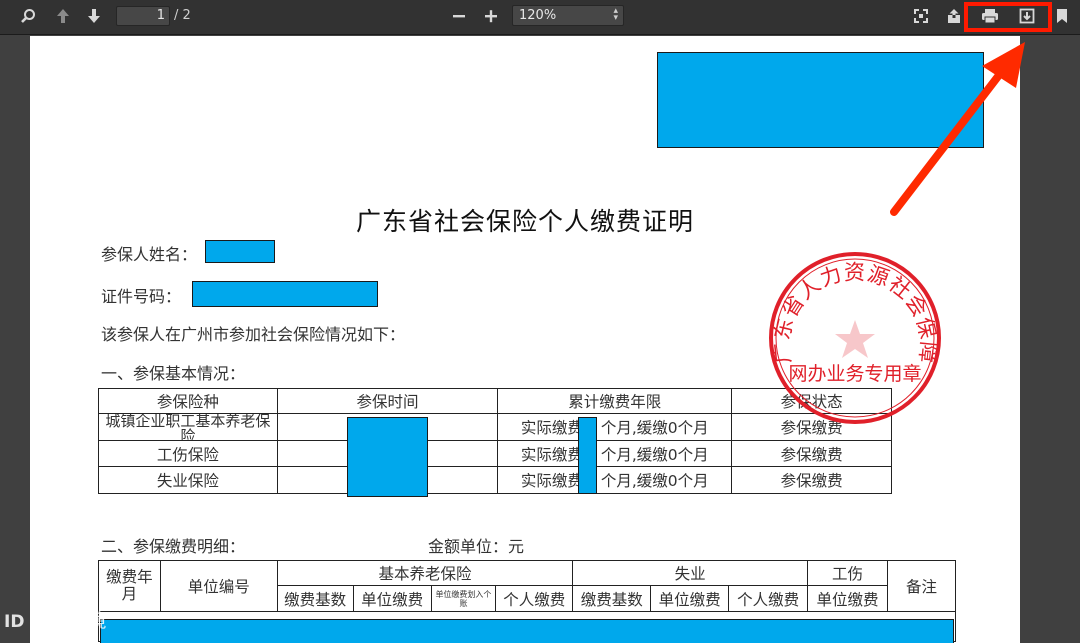  Describe the element at coordinates (28, 16) in the screenshot. I see `search-icon` at that location.